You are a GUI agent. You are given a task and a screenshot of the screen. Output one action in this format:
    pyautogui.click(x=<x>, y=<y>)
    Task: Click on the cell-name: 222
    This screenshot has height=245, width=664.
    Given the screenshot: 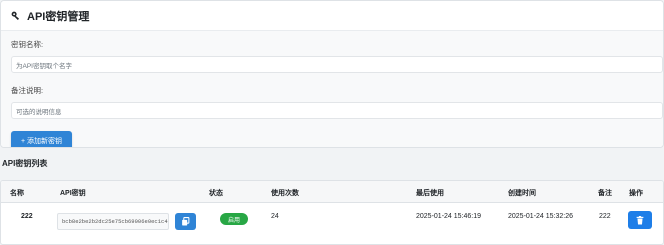 What is the action you would take?
    pyautogui.click(x=27, y=216)
    